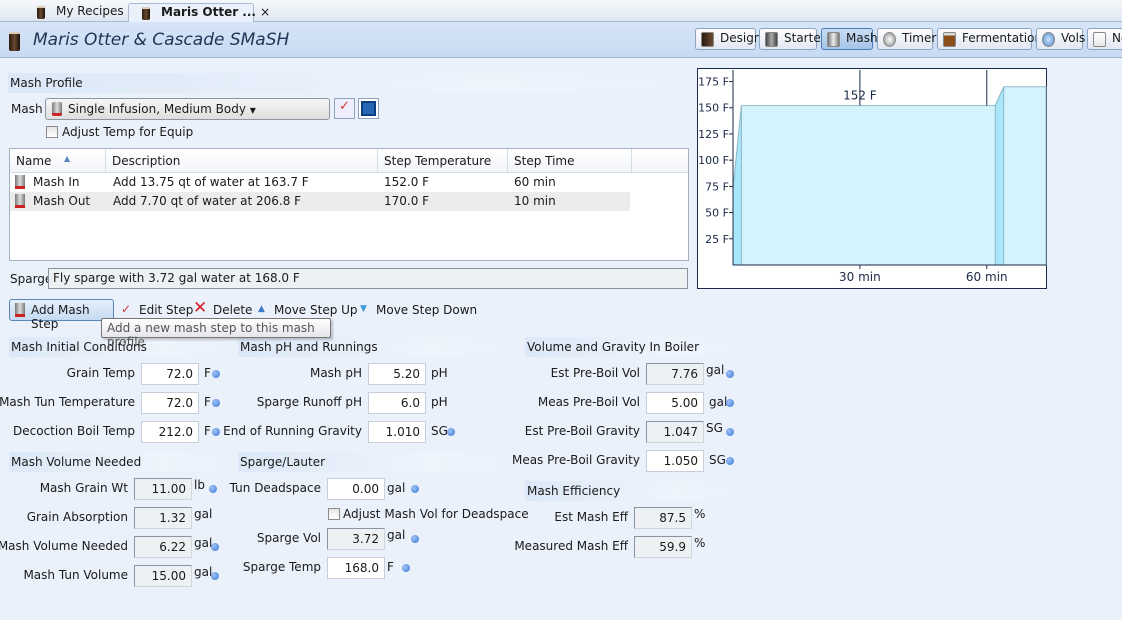  I want to click on grain-absorption-unit: gal, so click(203, 514).